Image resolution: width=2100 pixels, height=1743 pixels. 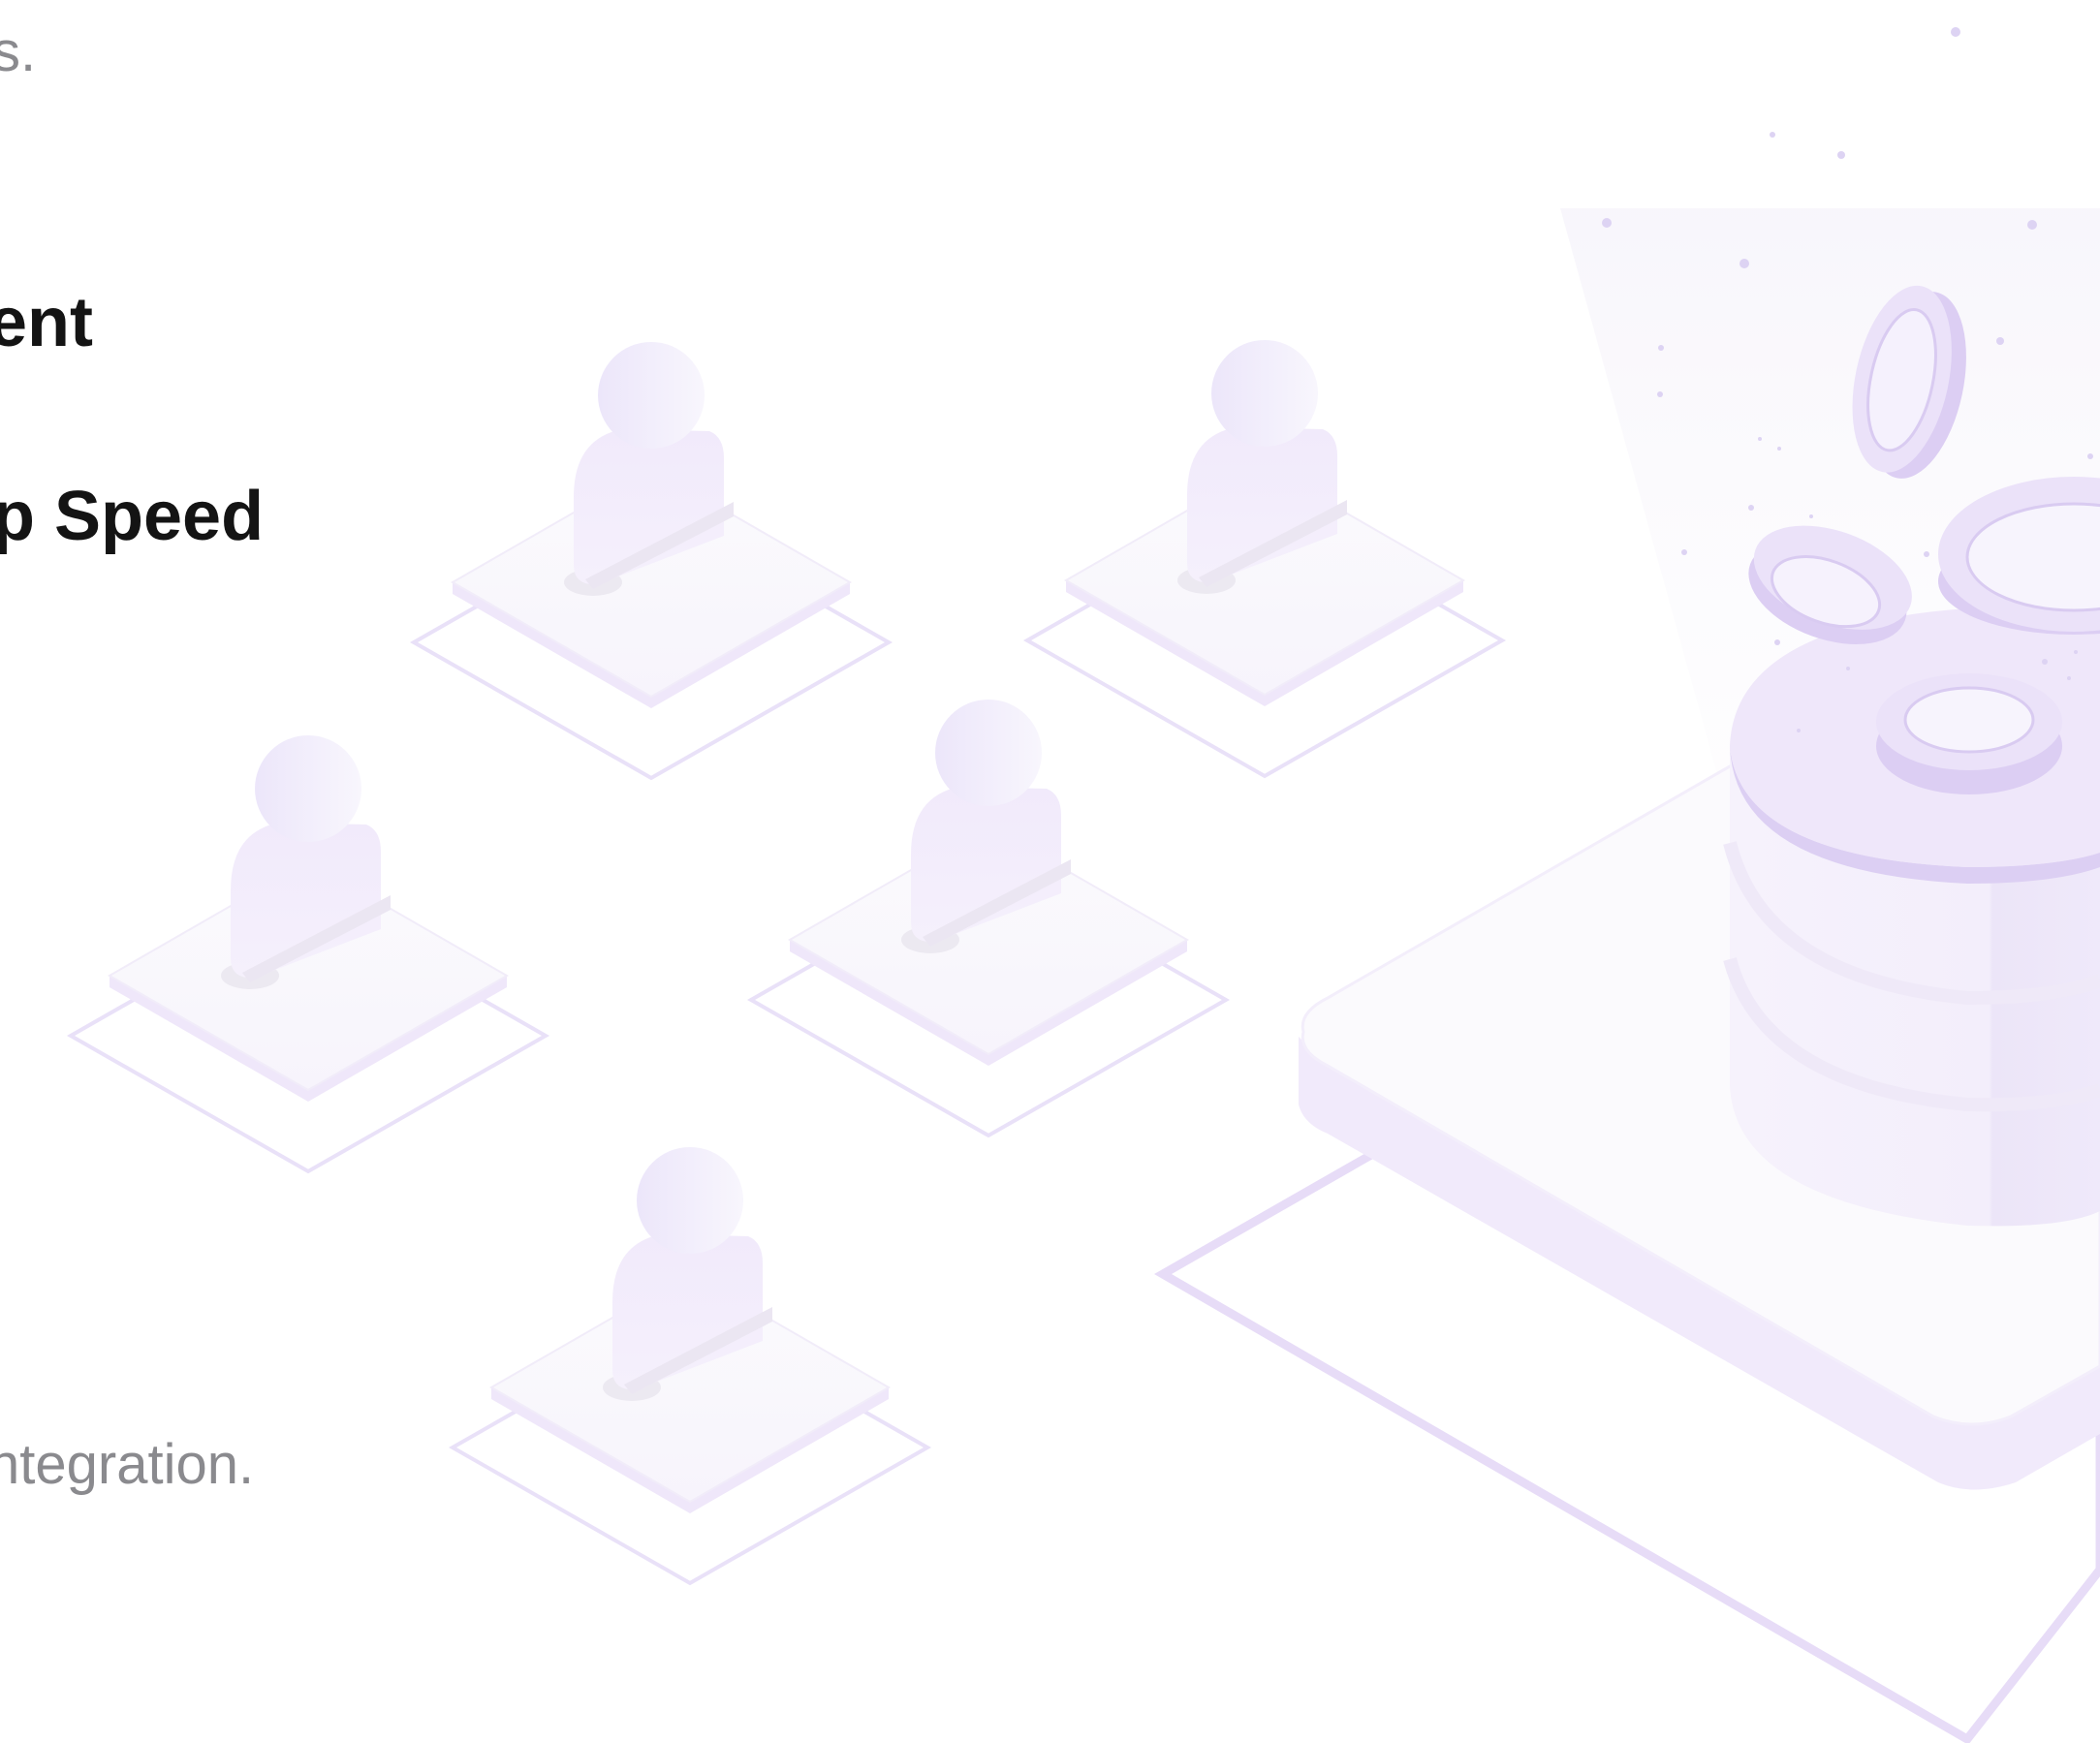 What do you see at coordinates (127, 1464) in the screenshot?
I see `description-fragment-bottom: ntegration.` at bounding box center [127, 1464].